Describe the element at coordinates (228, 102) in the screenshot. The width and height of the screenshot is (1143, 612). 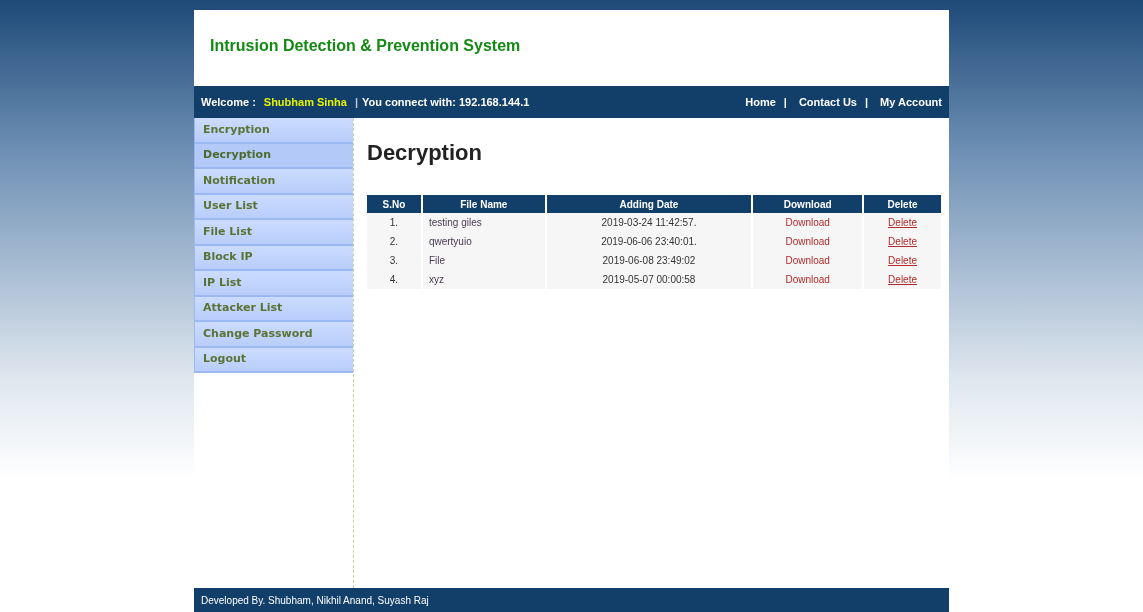
I see `welcome-label: Welcome :` at that location.